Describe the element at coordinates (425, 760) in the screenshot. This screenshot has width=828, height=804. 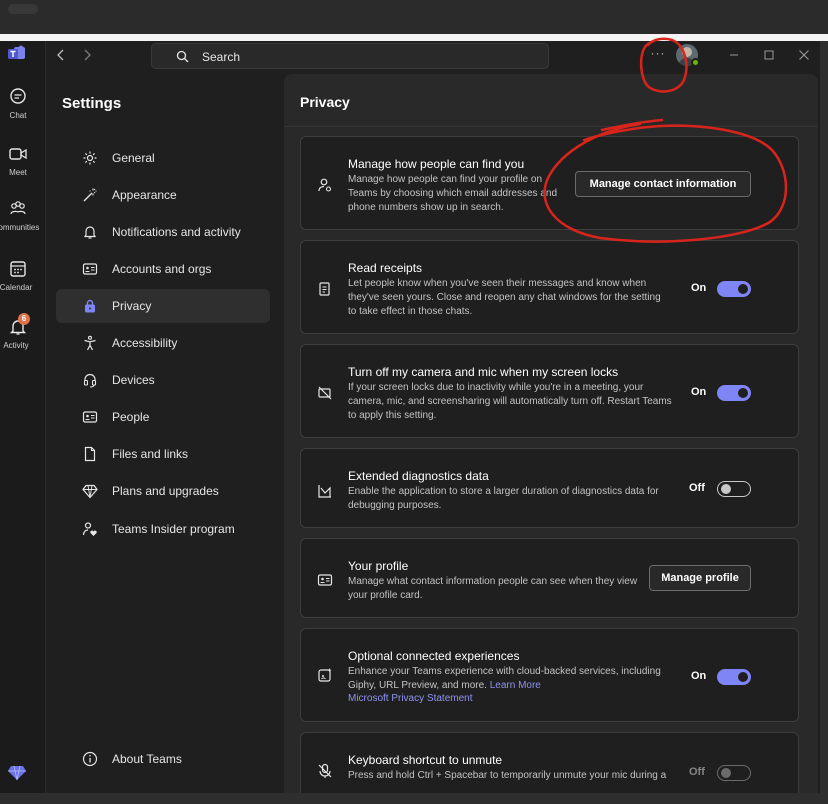
I see `setting-title: Keyboard shortcut to unmute` at that location.